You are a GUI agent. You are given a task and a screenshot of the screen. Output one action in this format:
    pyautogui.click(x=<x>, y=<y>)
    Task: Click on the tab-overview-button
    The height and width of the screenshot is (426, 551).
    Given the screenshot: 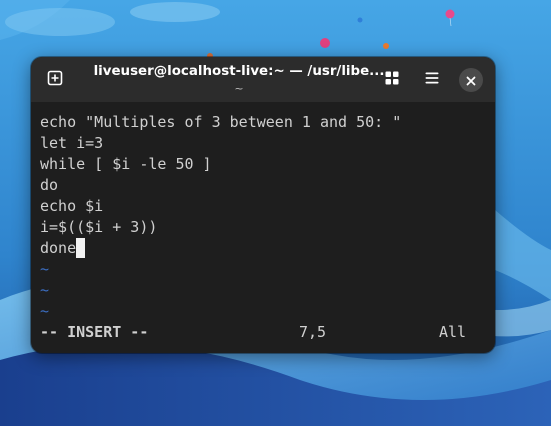 What is the action you would take?
    pyautogui.click(x=392, y=80)
    